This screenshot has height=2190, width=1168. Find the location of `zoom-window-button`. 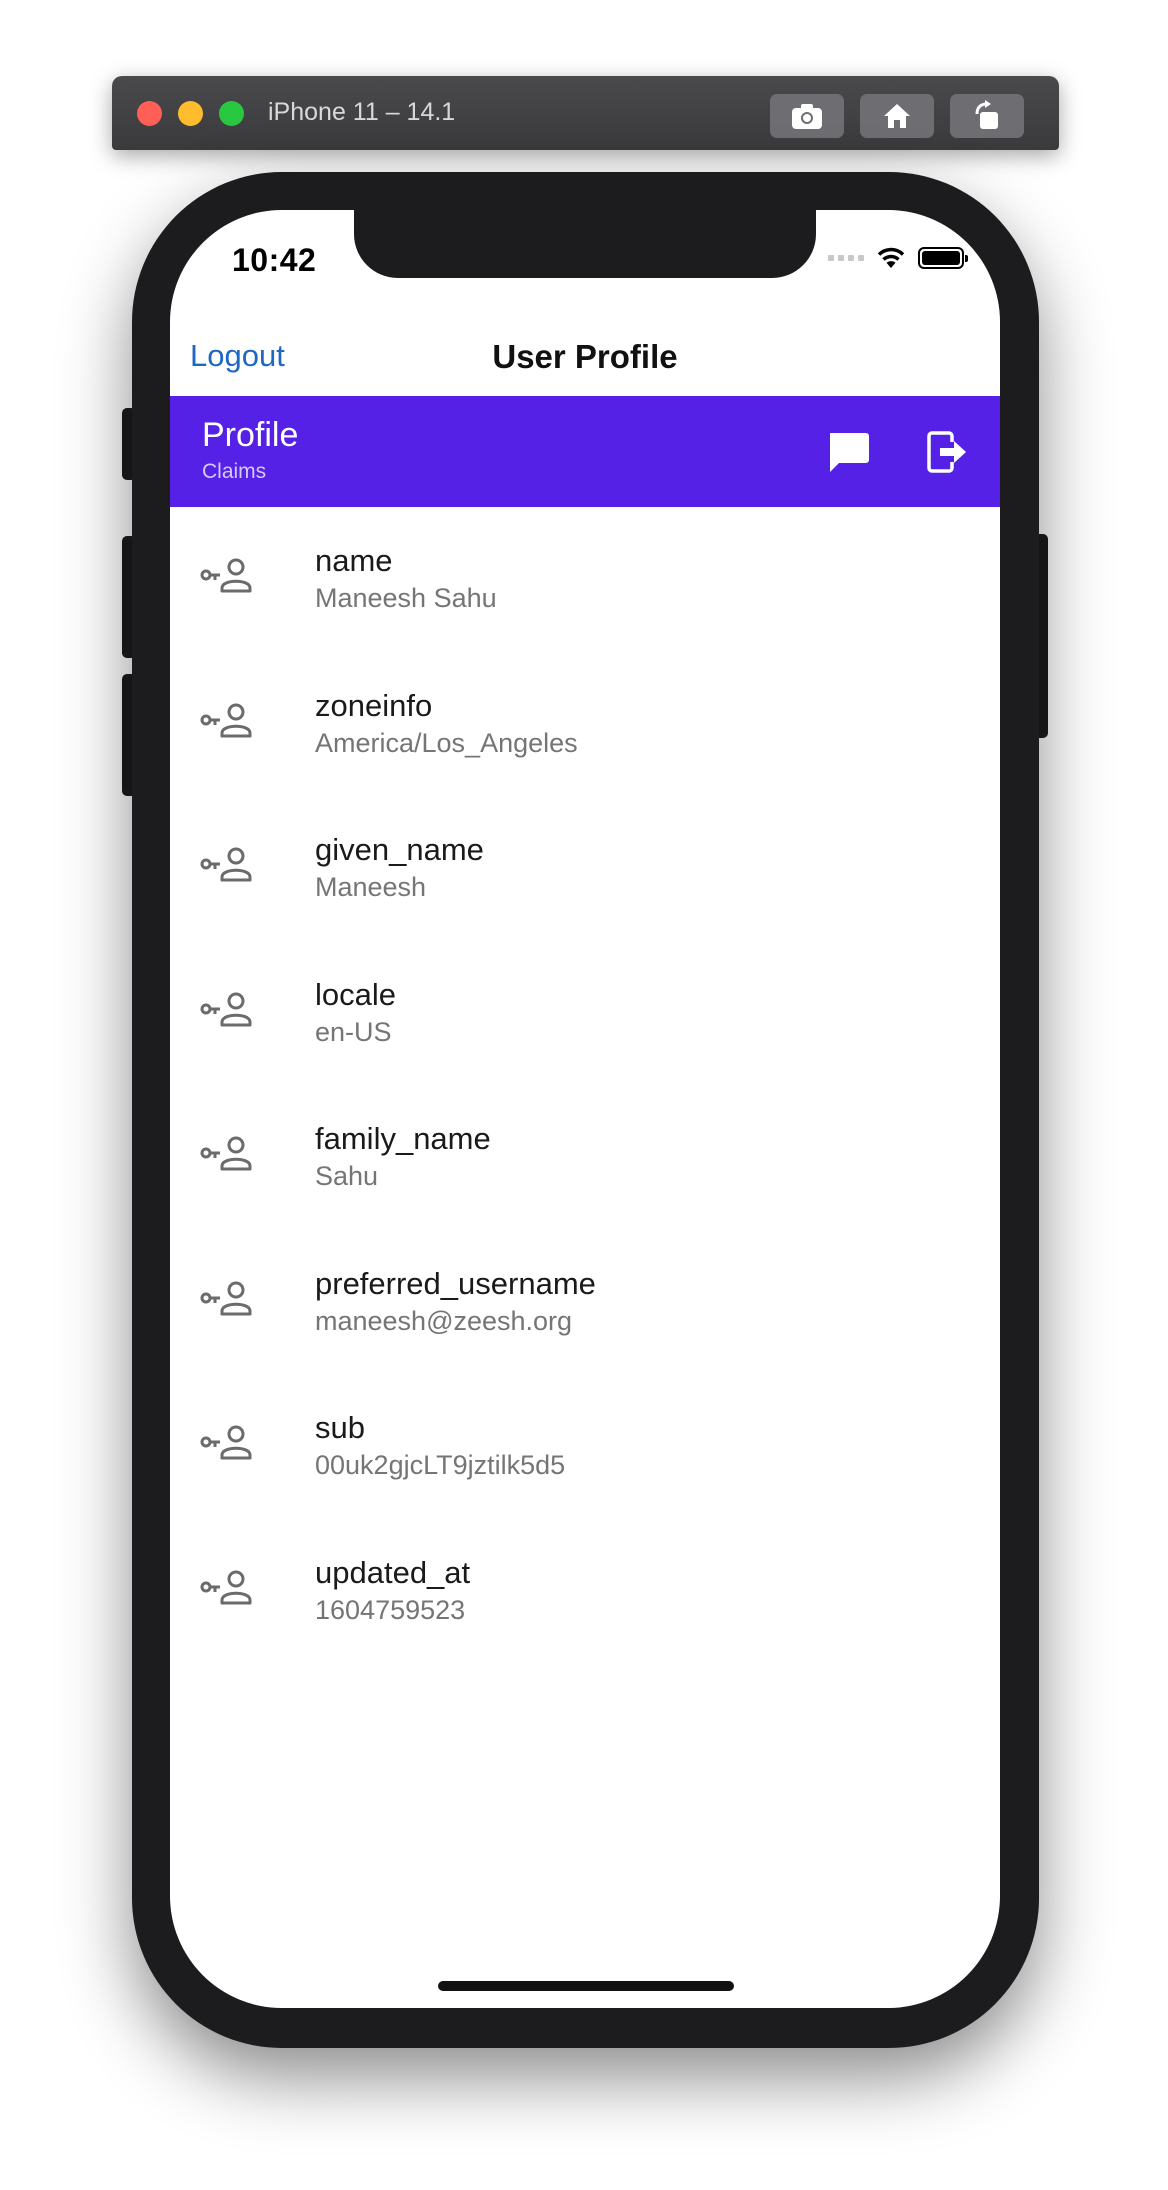

zoom-window-button is located at coordinates (231, 113).